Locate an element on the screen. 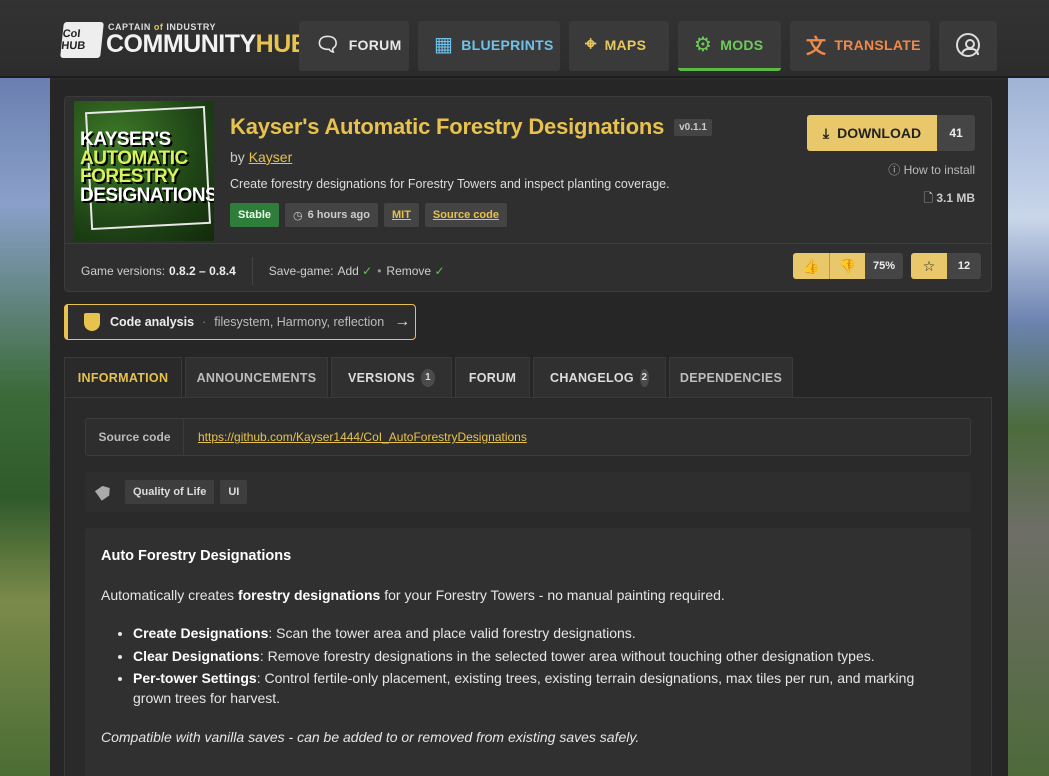  info-icon: ⓘ is located at coordinates (894, 170).